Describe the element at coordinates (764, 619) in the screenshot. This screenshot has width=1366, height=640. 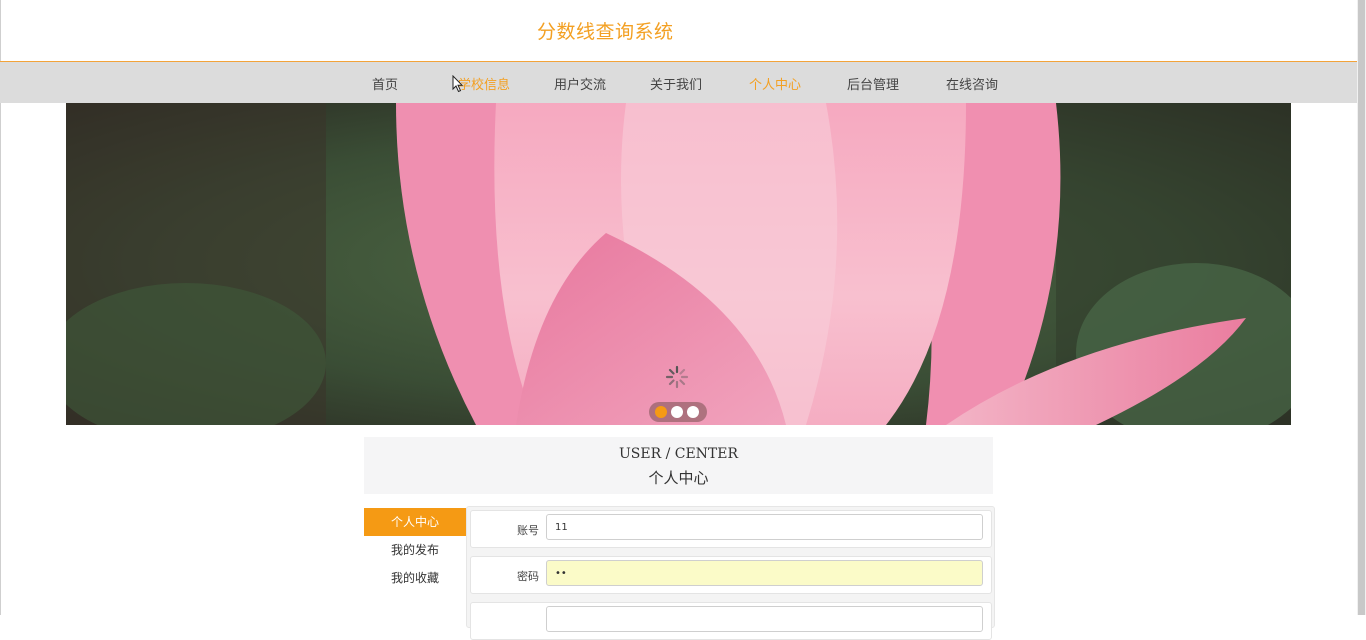
I see `next-field-input` at that location.